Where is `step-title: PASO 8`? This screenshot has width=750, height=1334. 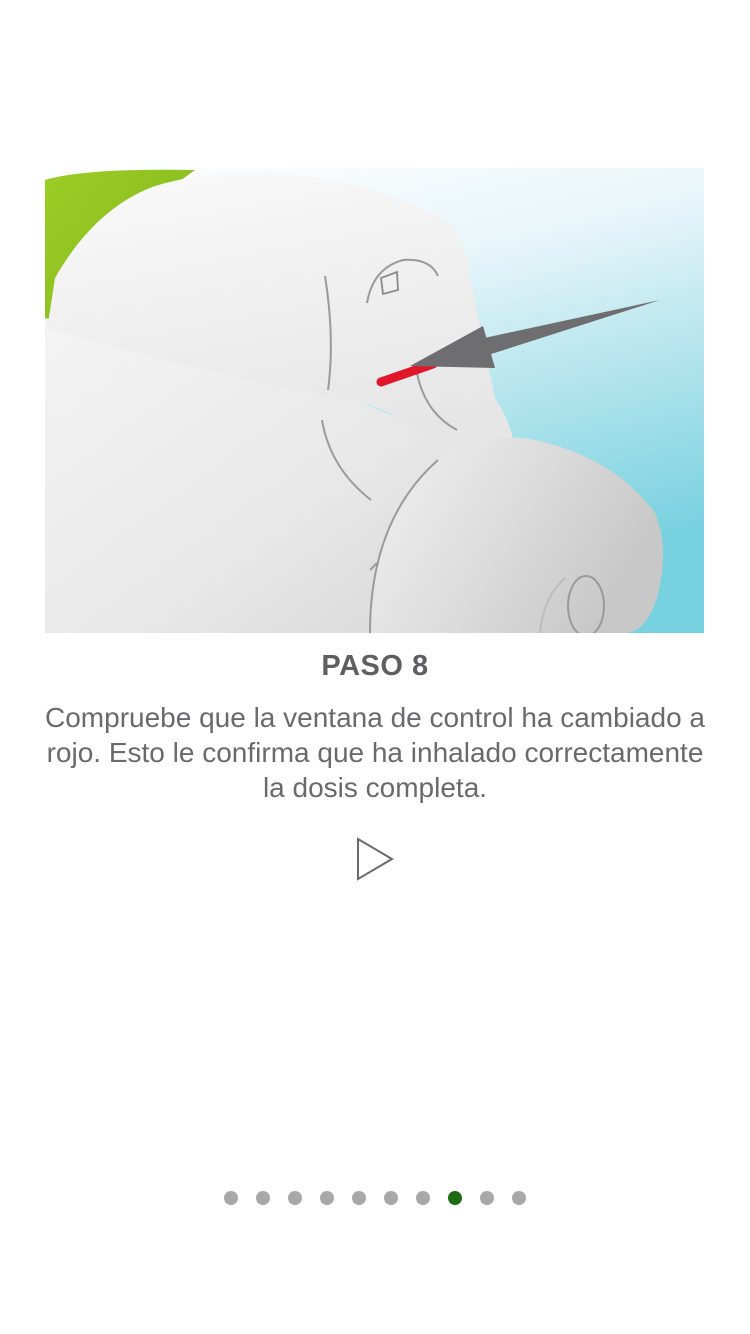
step-title: PASO 8 is located at coordinates (375, 666).